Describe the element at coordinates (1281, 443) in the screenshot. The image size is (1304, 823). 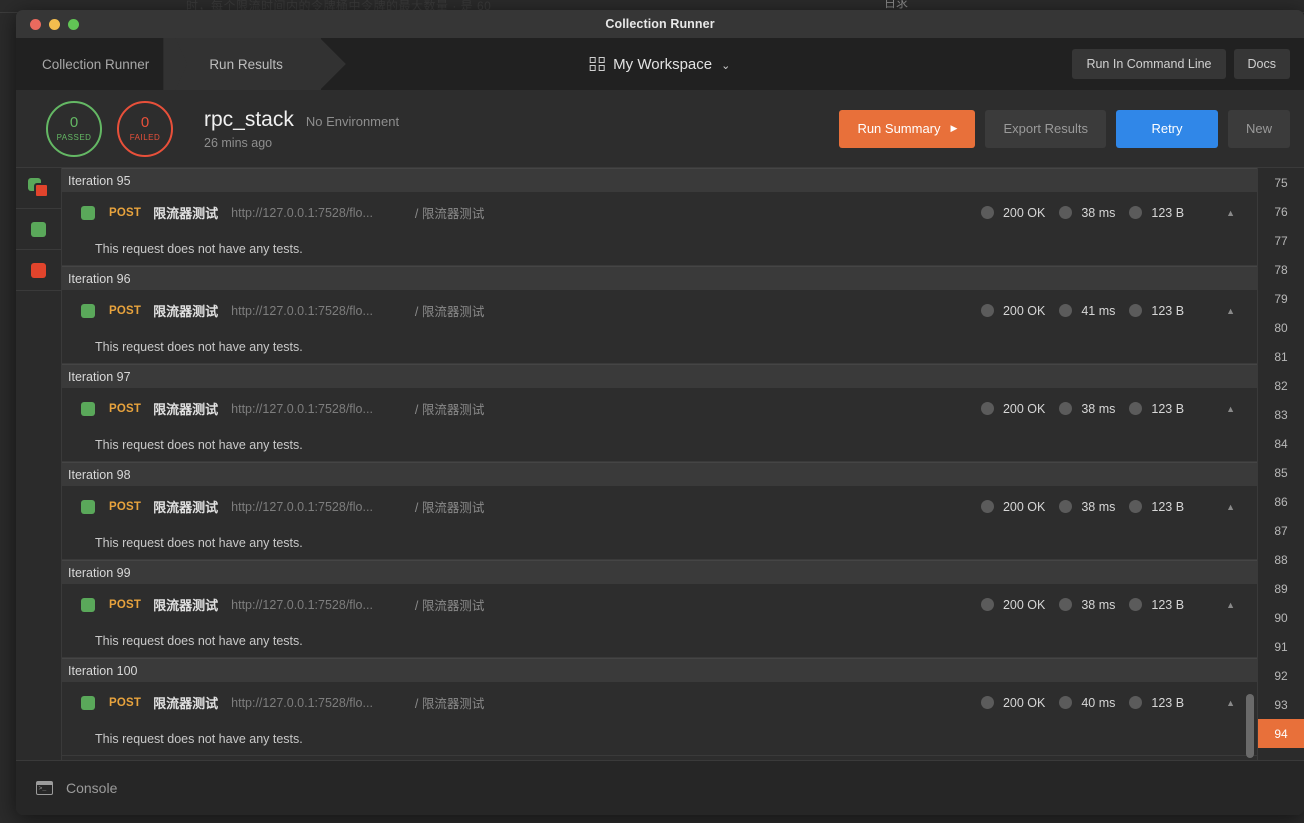
I see `iteration-index-item: 84` at that location.